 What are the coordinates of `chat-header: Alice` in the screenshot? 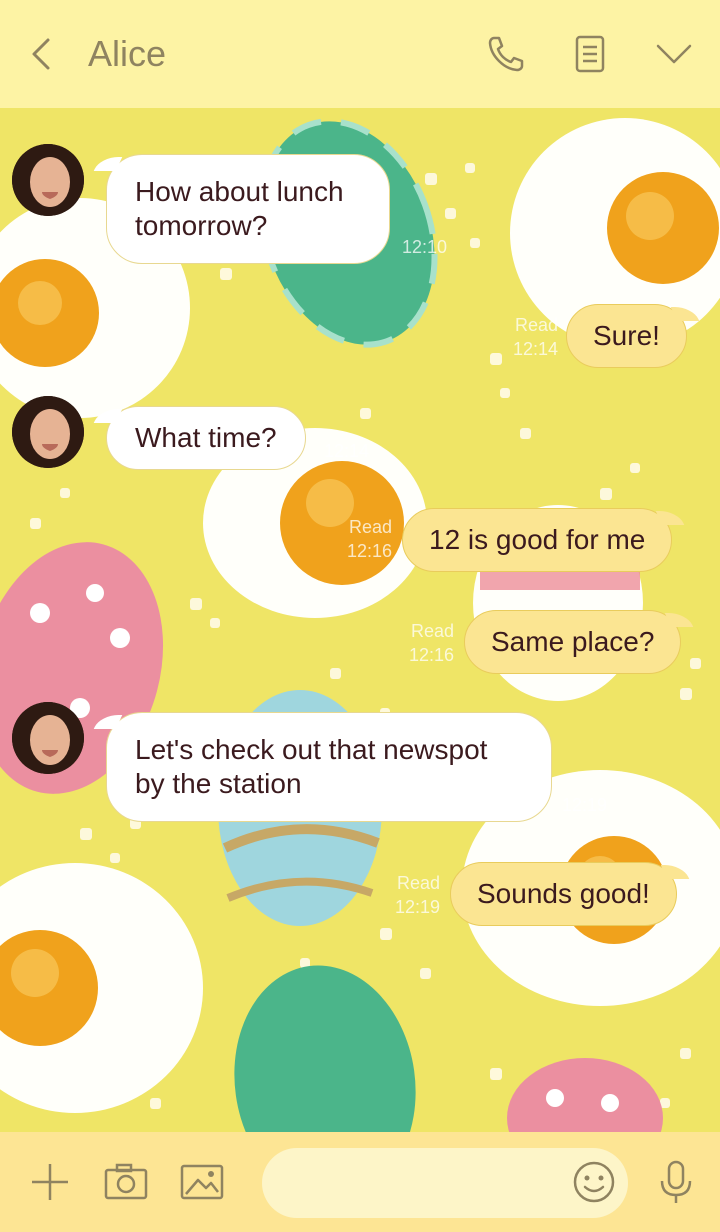 It's located at (360, 54).